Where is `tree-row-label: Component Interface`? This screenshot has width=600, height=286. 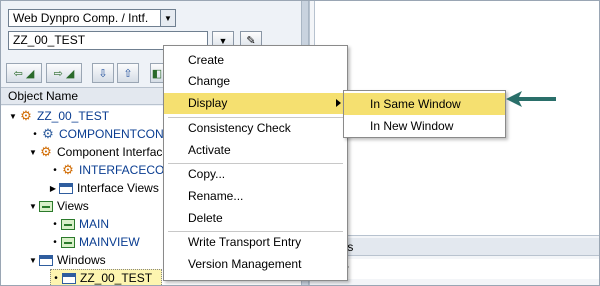 tree-row-label: Component Interface is located at coordinates (113, 152).